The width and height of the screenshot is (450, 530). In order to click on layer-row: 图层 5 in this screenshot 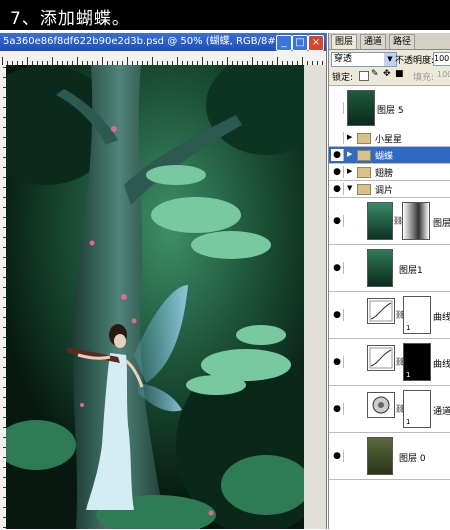, I will do `click(389, 108)`.